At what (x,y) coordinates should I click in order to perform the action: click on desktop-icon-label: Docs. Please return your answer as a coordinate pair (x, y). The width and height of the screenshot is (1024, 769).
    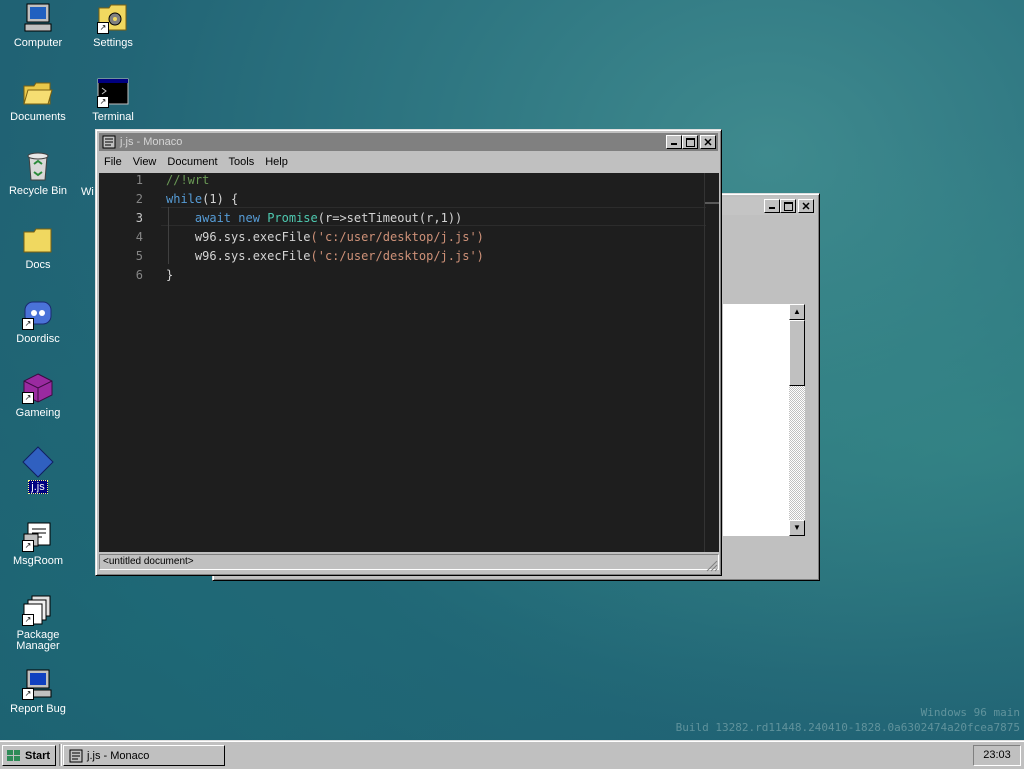
    Looking at the image, I should click on (38, 265).